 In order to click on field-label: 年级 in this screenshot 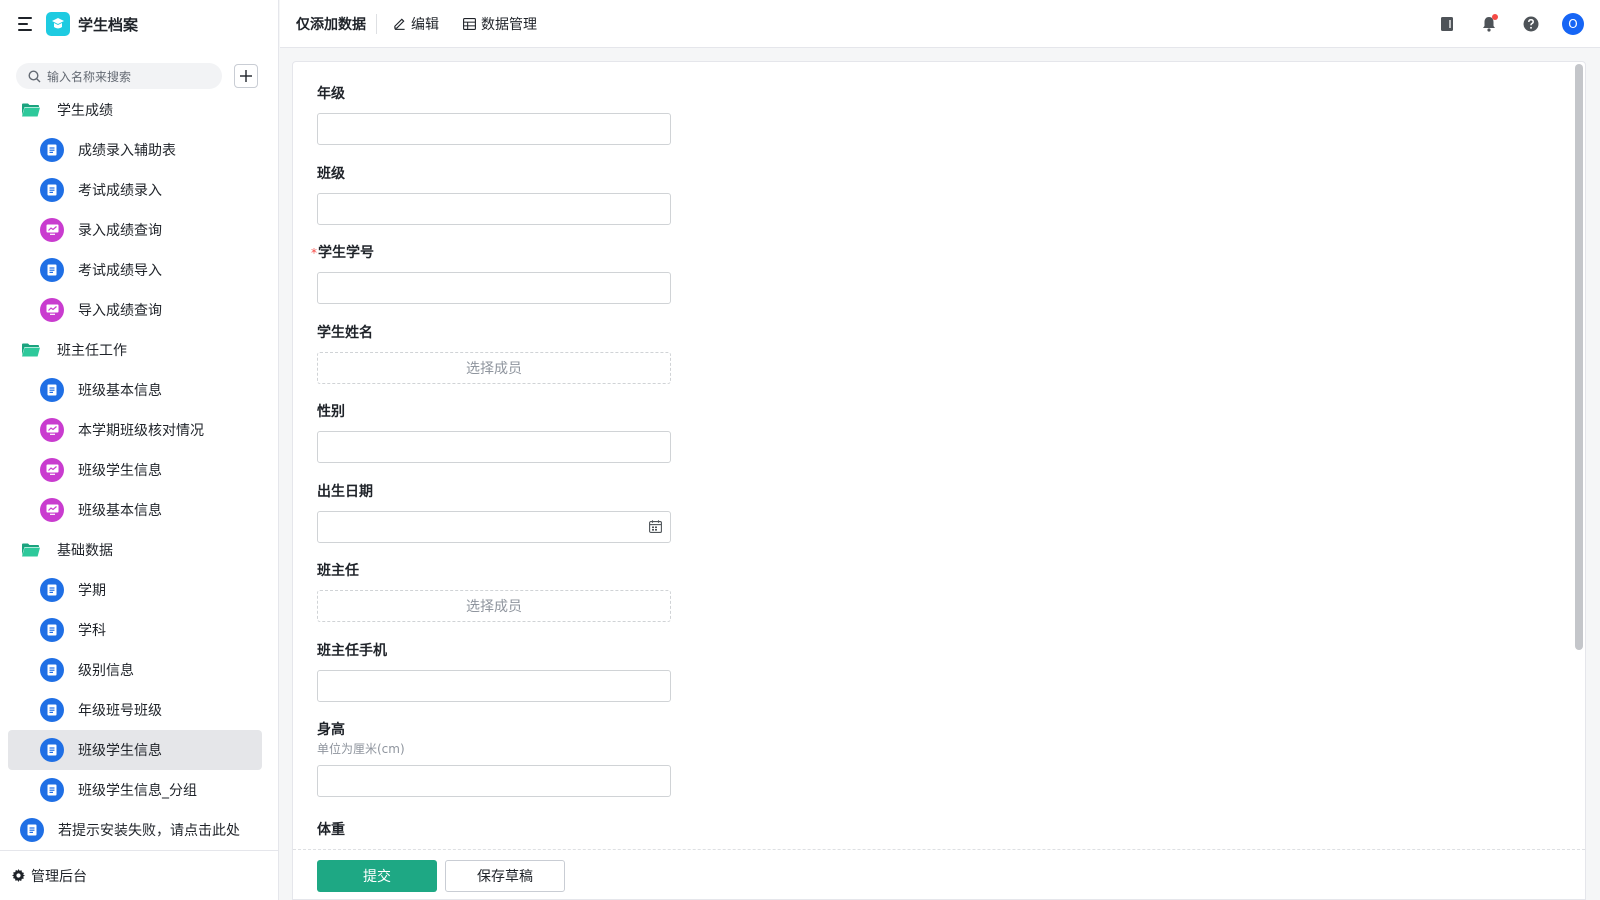, I will do `click(517, 94)`.